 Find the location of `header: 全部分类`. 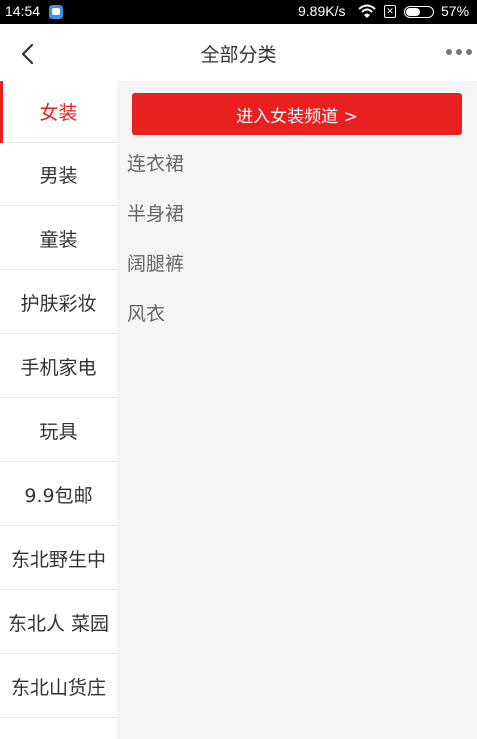

header: 全部分类 is located at coordinates (238, 52).